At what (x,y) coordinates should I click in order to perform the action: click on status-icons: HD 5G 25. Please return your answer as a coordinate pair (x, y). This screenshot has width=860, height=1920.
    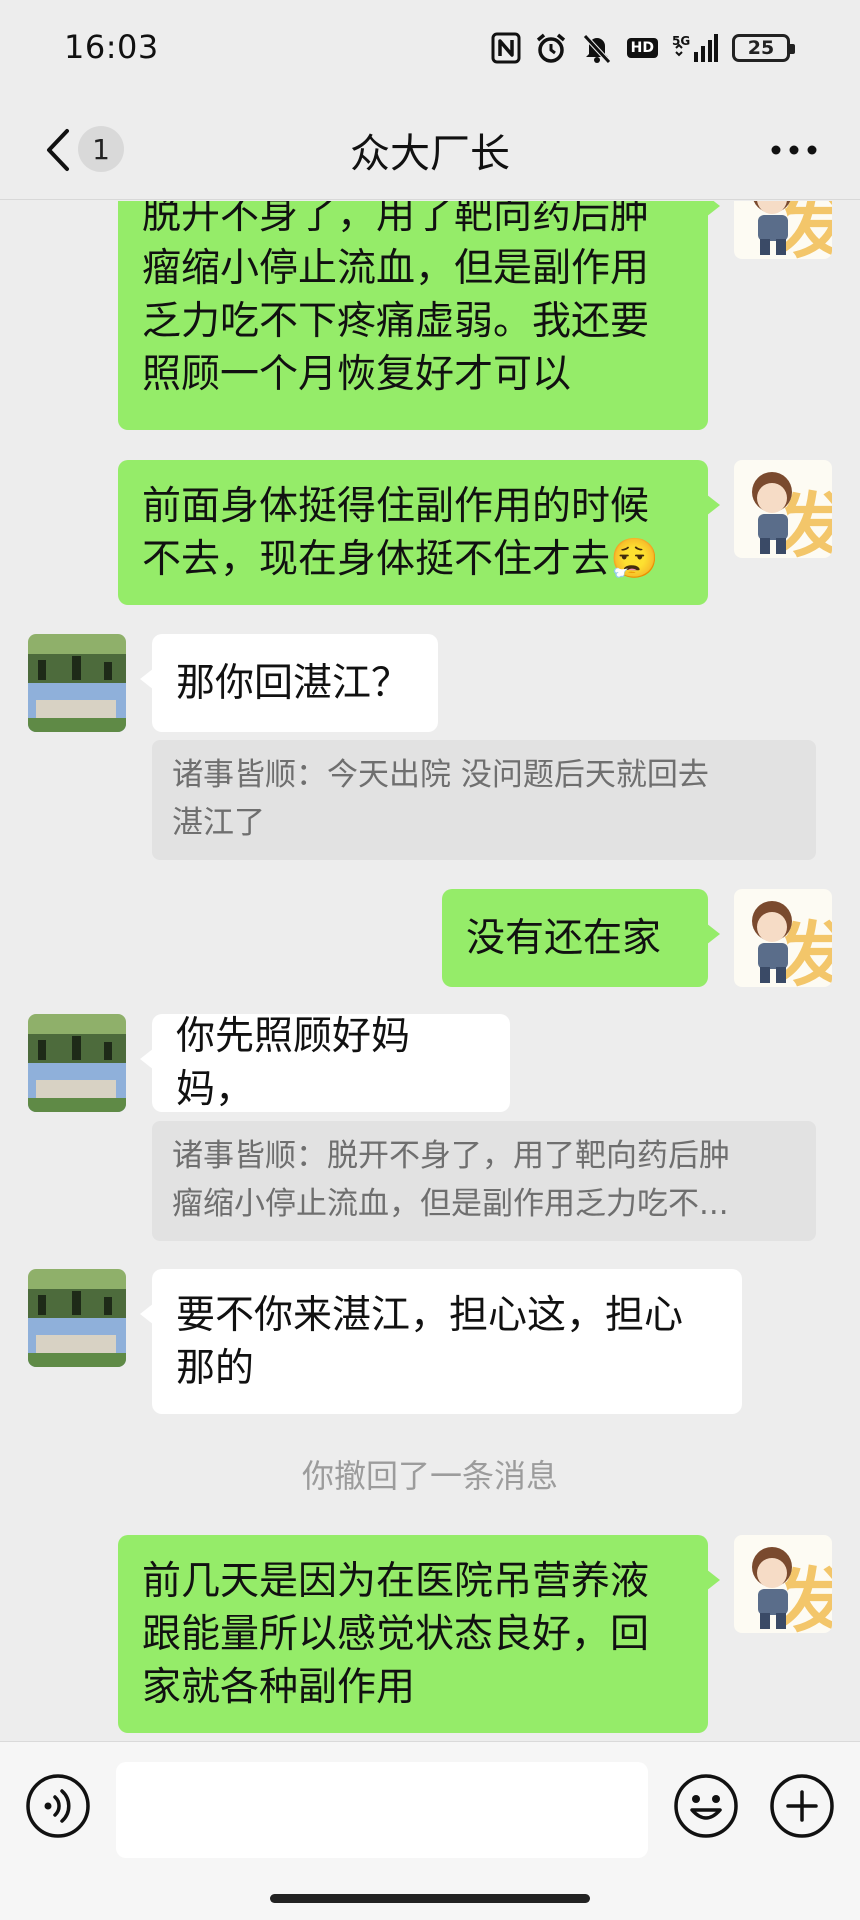
    Looking at the image, I should click on (643, 48).